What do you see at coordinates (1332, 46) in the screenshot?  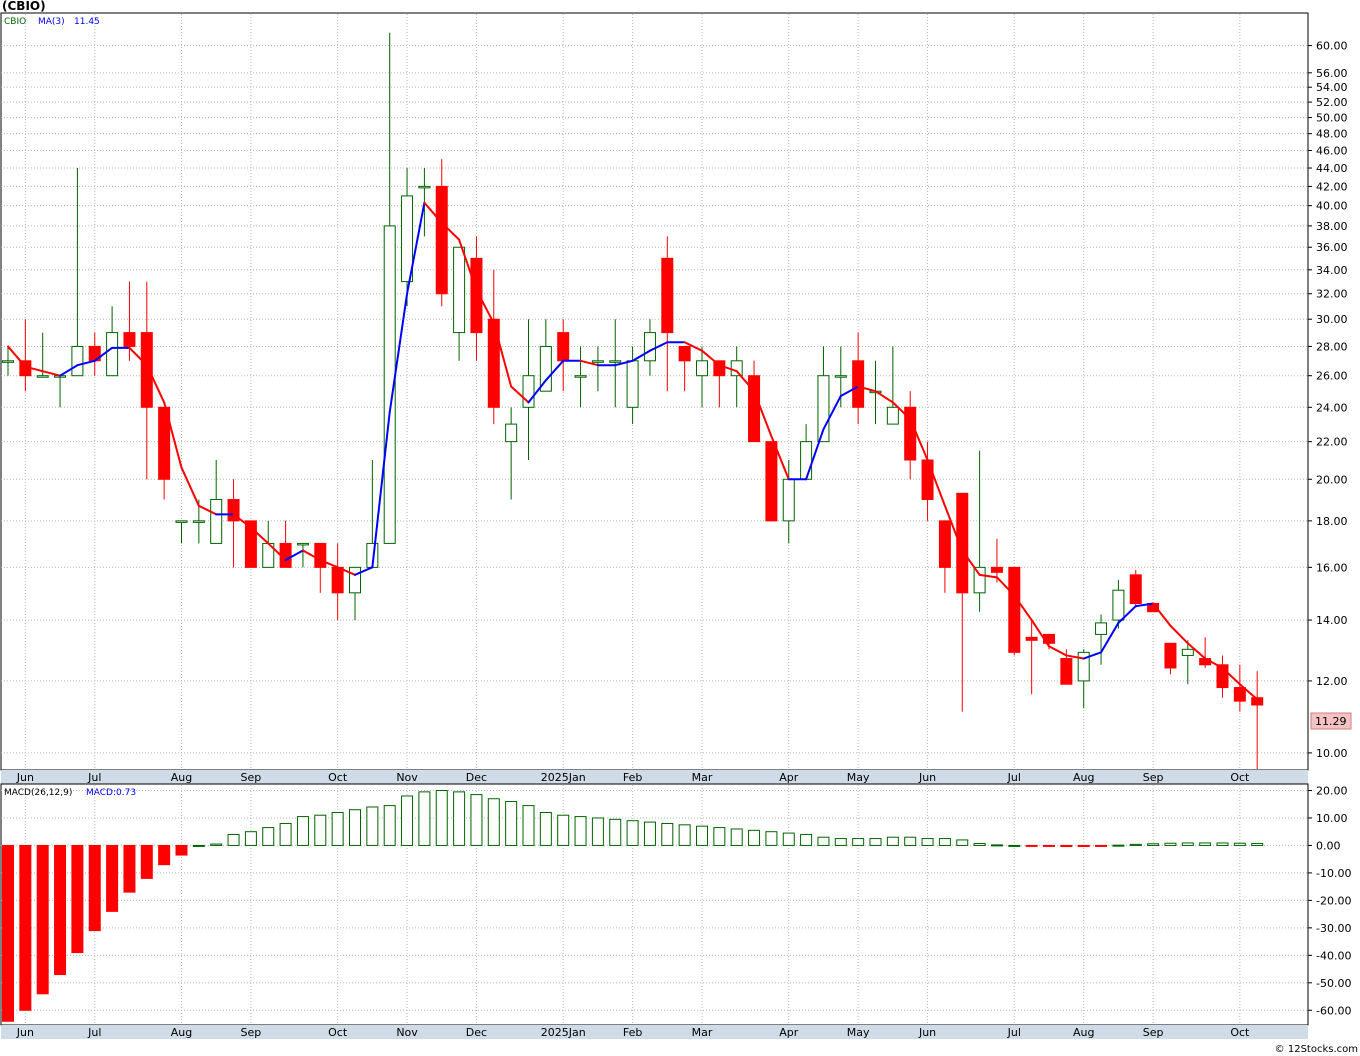 I see `price-y-tick-label: 60.00` at bounding box center [1332, 46].